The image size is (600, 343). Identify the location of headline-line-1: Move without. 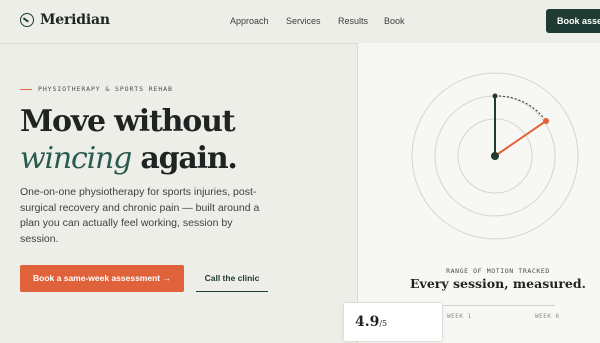
(128, 121).